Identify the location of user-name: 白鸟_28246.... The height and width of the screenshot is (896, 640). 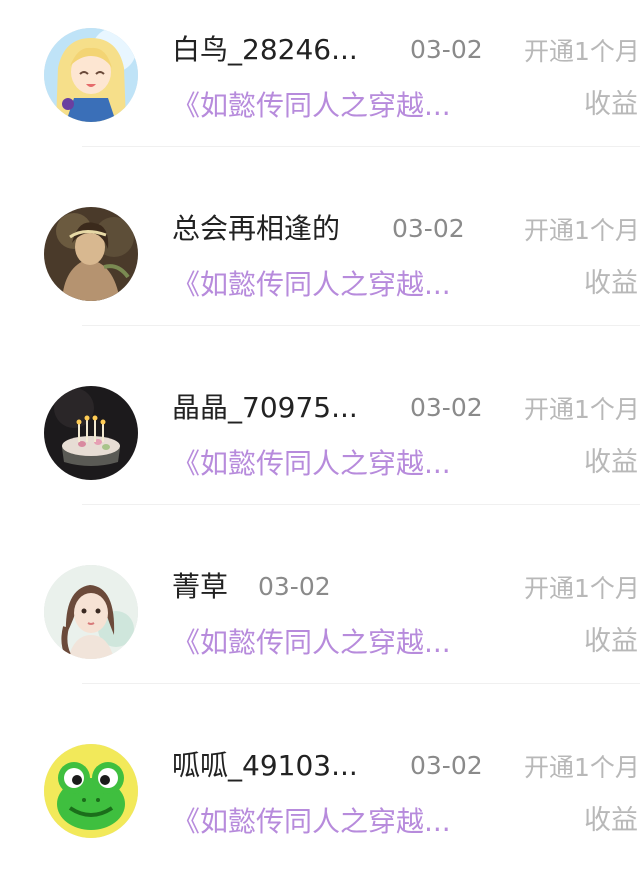
(265, 50).